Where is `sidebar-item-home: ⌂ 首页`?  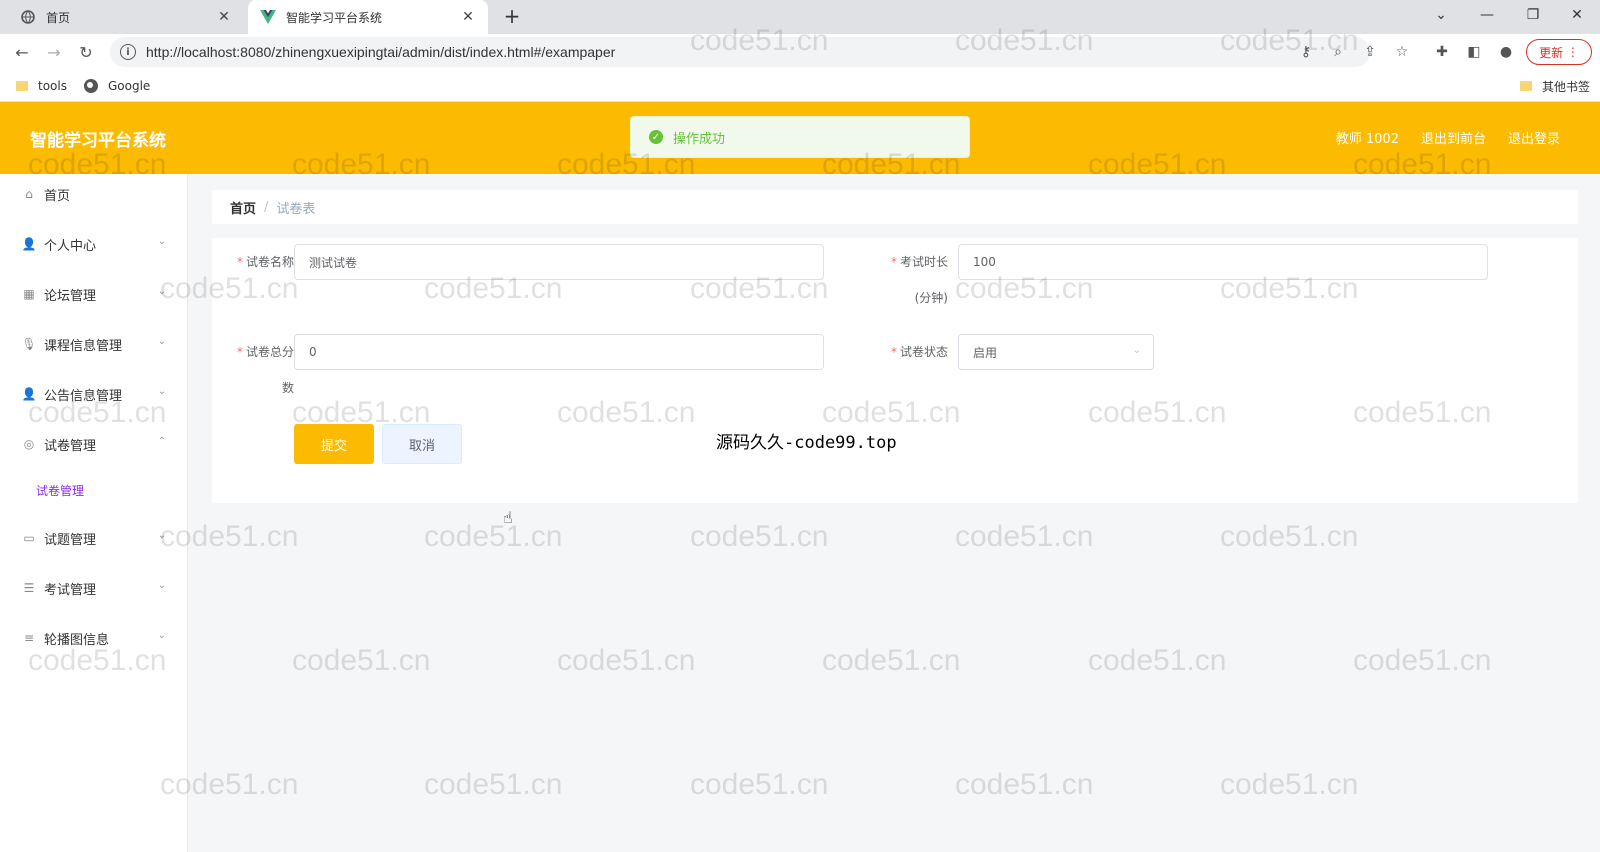 sidebar-item-home: ⌂ 首页 is located at coordinates (94, 194).